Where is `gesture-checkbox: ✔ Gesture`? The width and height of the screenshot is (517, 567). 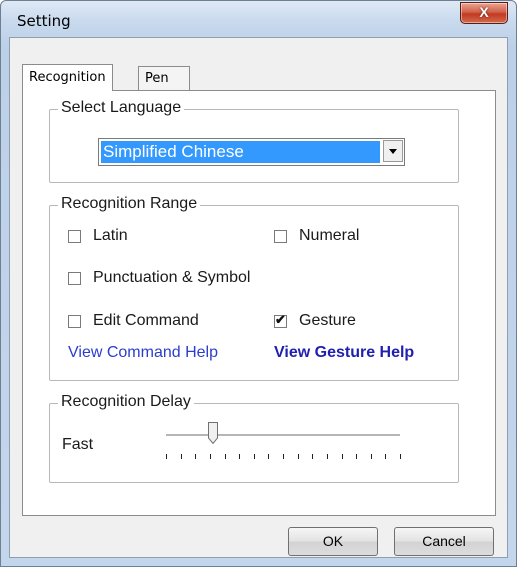 gesture-checkbox: ✔ Gesture is located at coordinates (315, 321).